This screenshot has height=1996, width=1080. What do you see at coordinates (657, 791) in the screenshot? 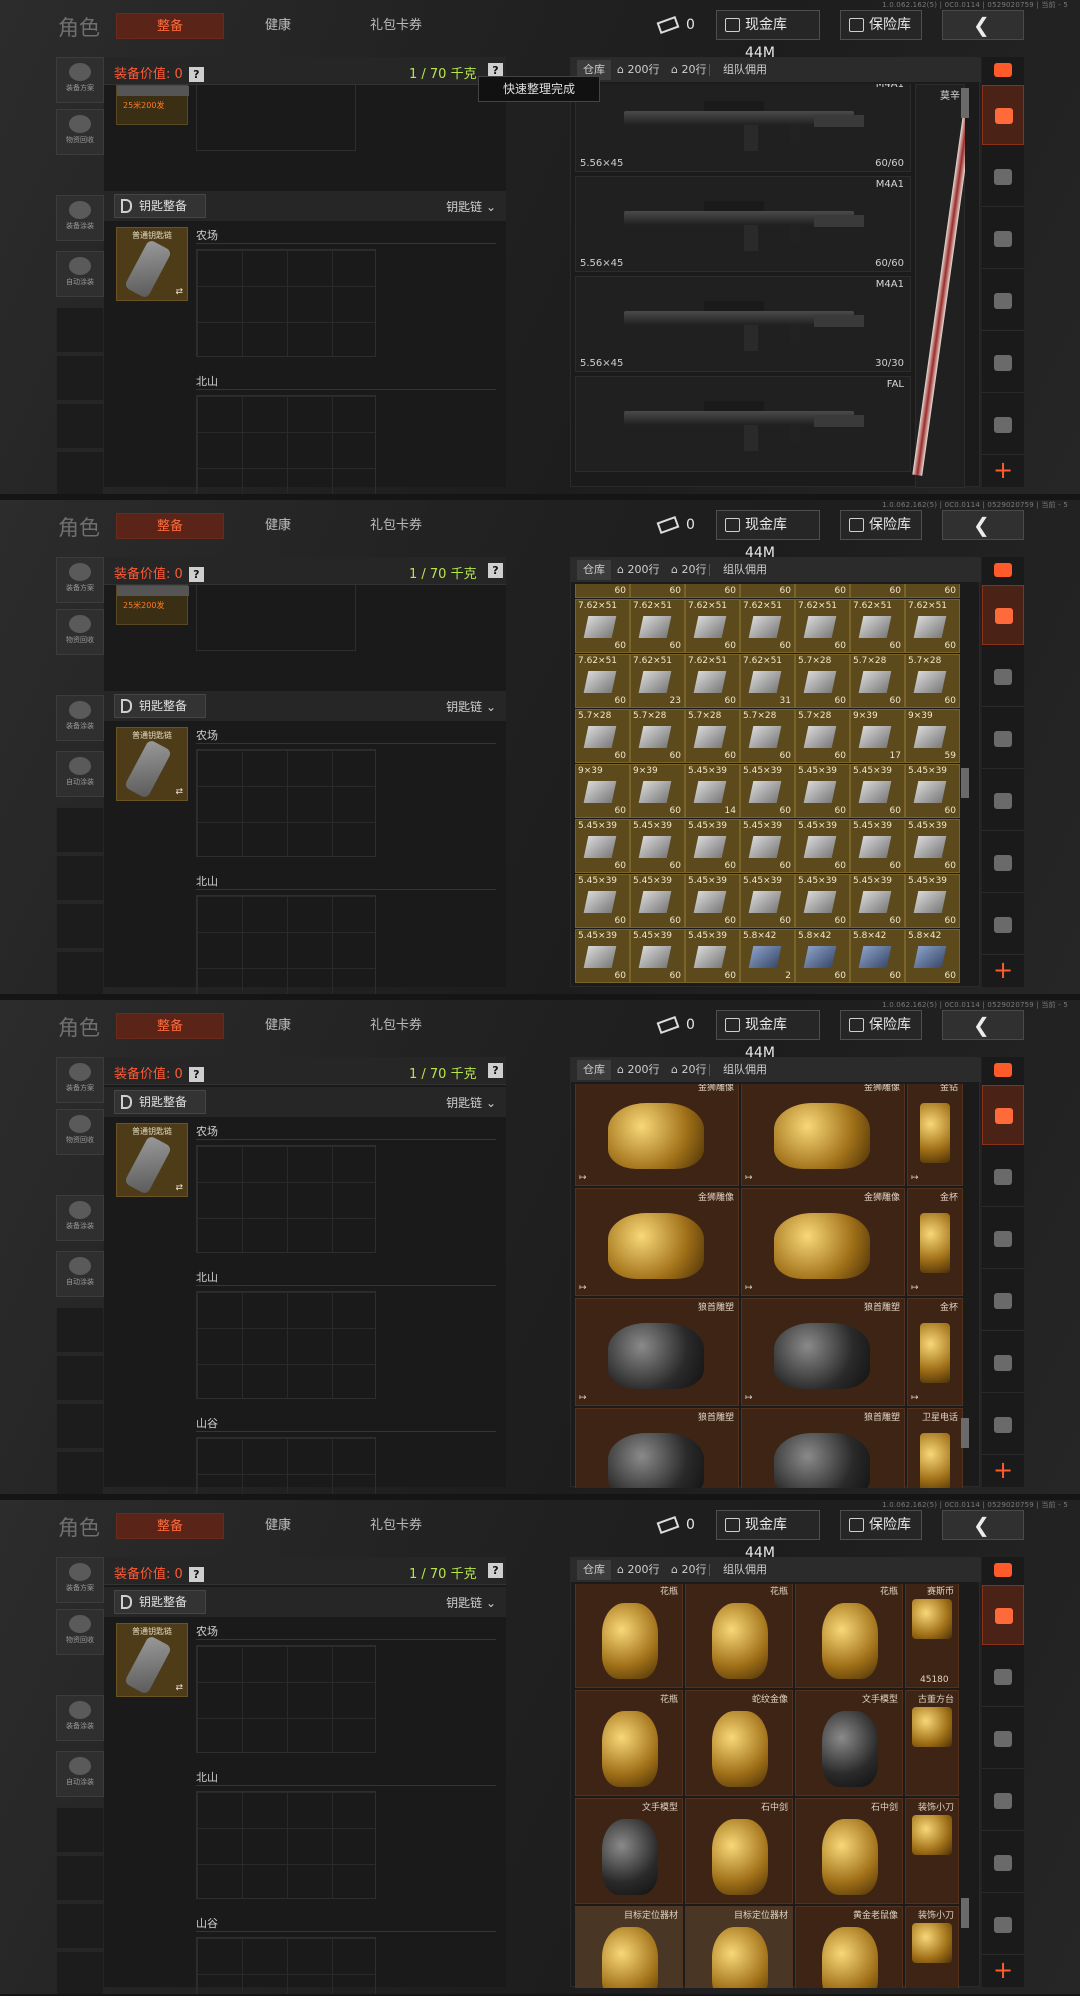
I see `ammo-cell: 9×39 60` at bounding box center [657, 791].